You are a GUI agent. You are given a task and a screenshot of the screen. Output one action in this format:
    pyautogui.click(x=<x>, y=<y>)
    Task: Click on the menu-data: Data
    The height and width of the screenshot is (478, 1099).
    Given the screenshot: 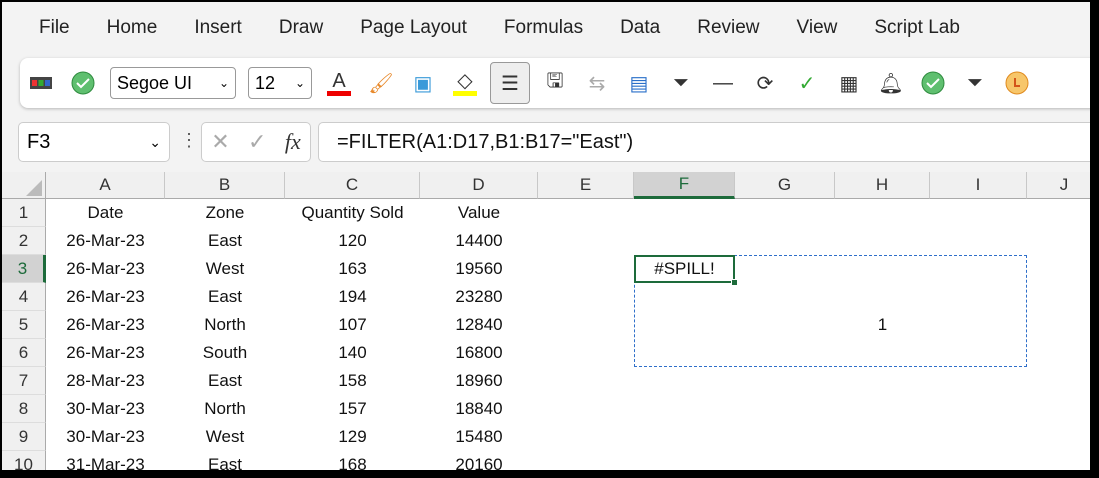 What is the action you would take?
    pyautogui.click(x=640, y=28)
    